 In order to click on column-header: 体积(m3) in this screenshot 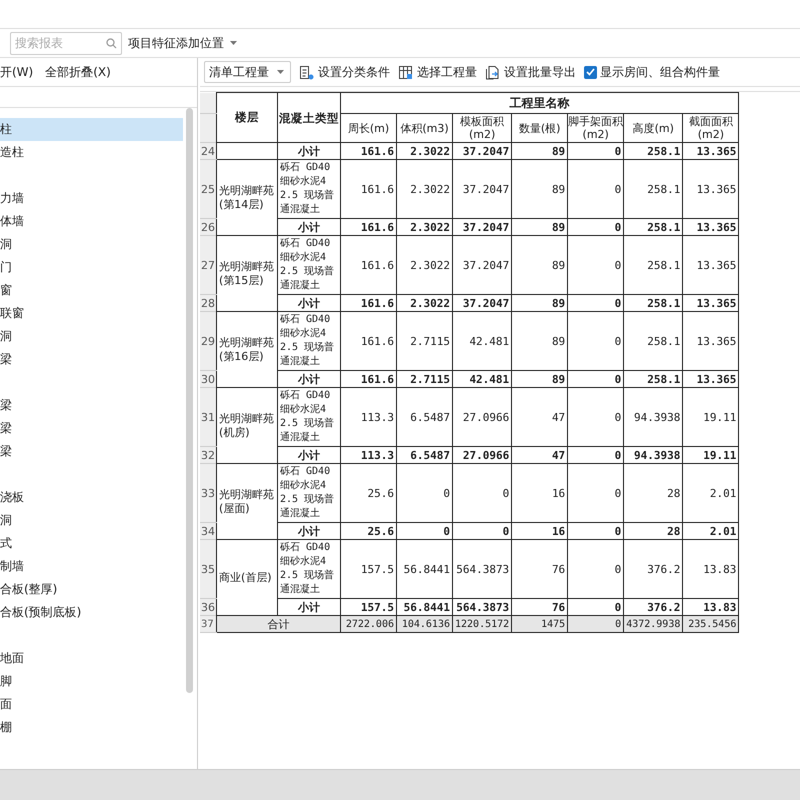, I will do `click(424, 128)`.